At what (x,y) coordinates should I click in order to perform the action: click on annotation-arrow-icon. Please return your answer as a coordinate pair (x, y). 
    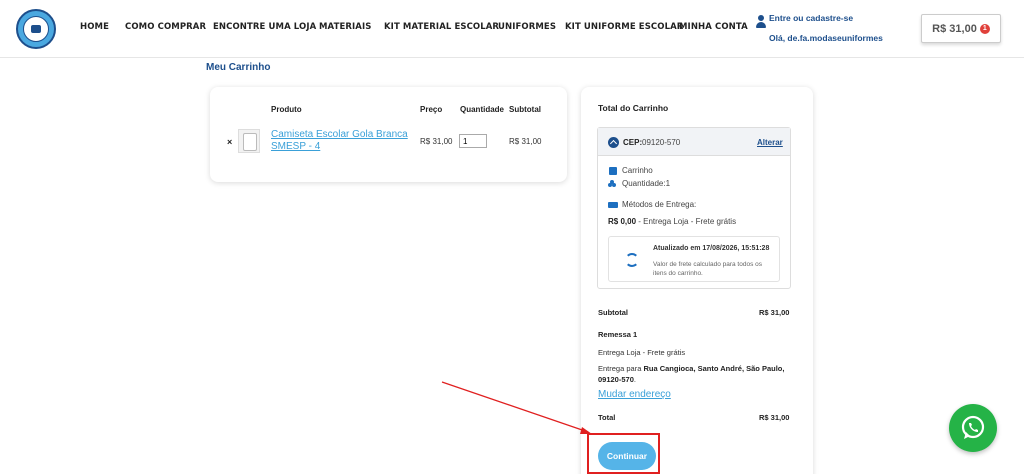
    Looking at the image, I should click on (516, 407).